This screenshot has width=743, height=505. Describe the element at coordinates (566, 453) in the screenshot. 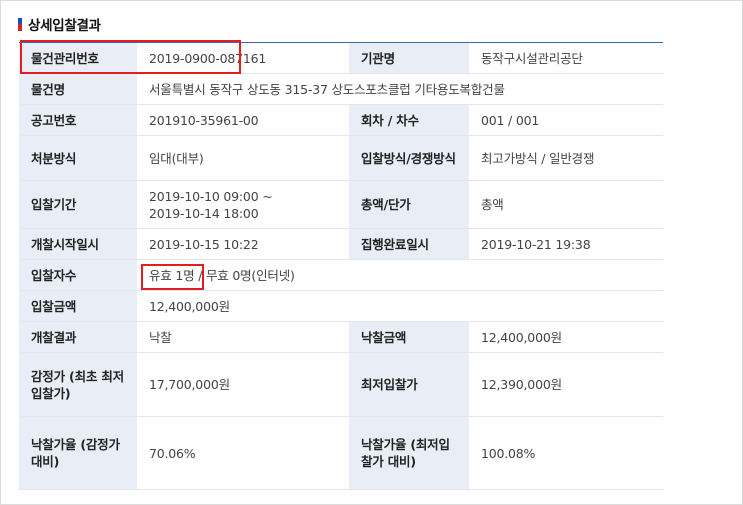

I see `value-ratio-min: 100.08%` at that location.